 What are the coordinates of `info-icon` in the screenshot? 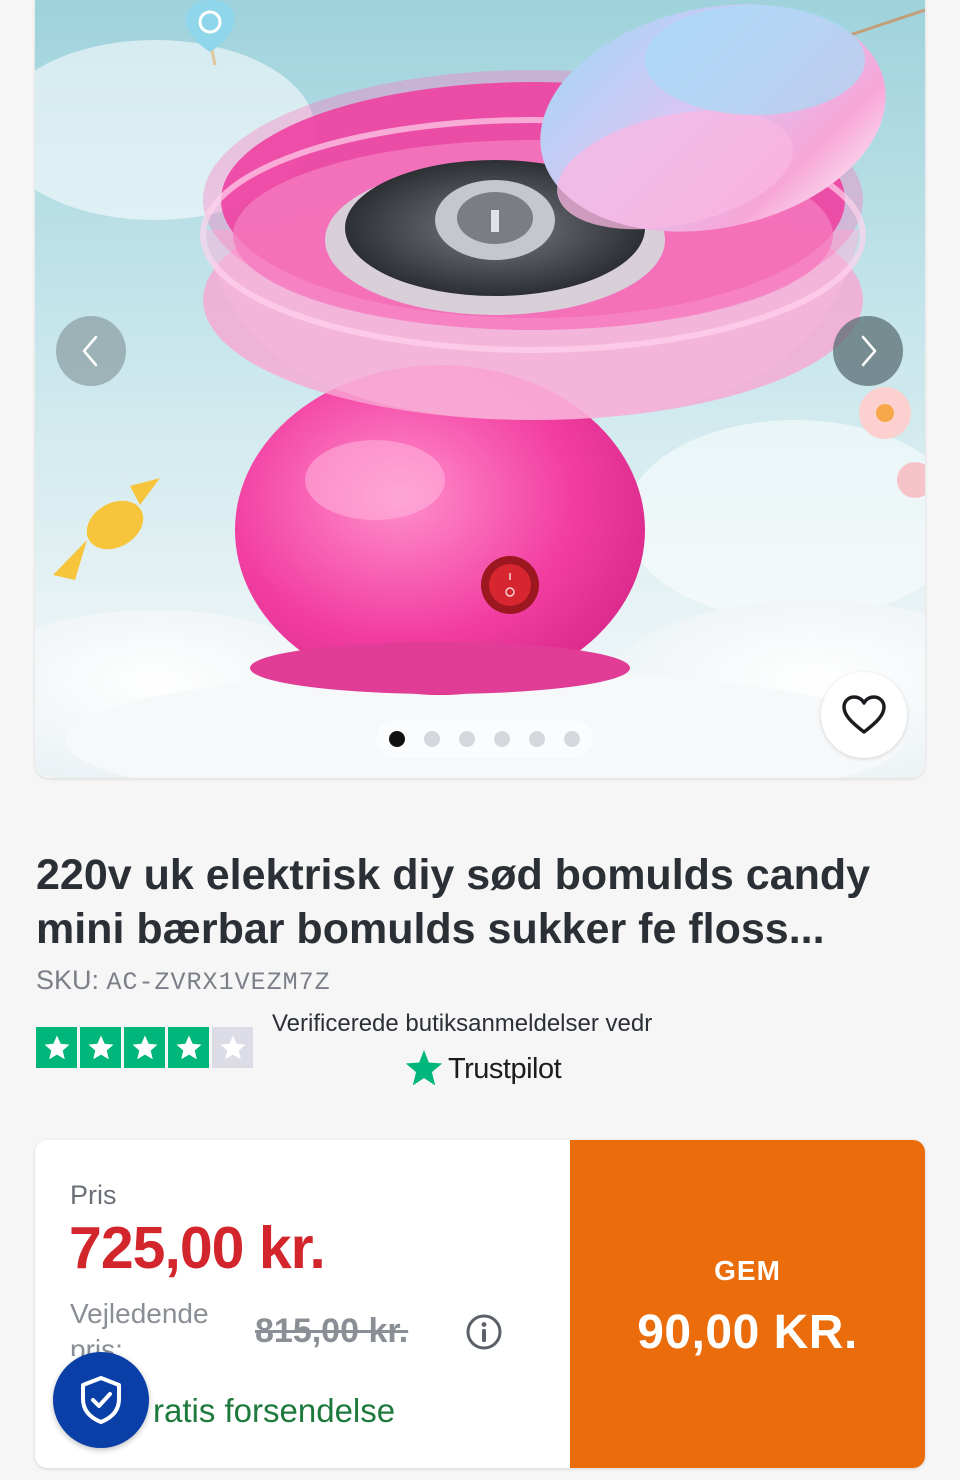 It's located at (484, 1332).